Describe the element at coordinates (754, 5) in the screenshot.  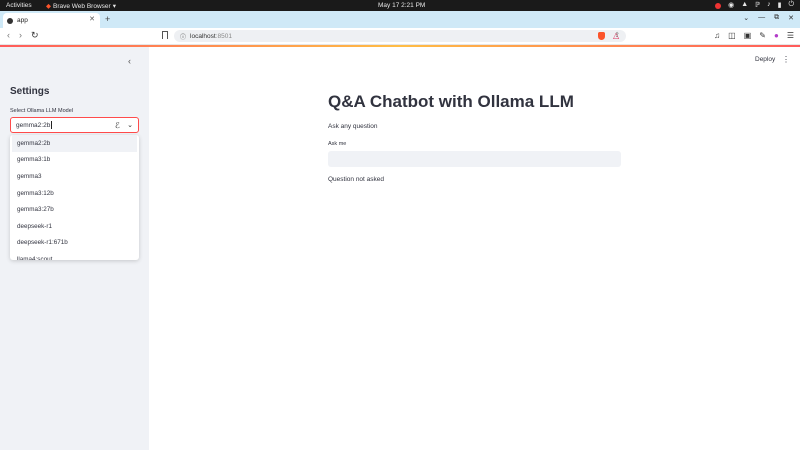
I see `system-tray: ◉ ▲ ℙ ♪ ▮ ⏻` at that location.